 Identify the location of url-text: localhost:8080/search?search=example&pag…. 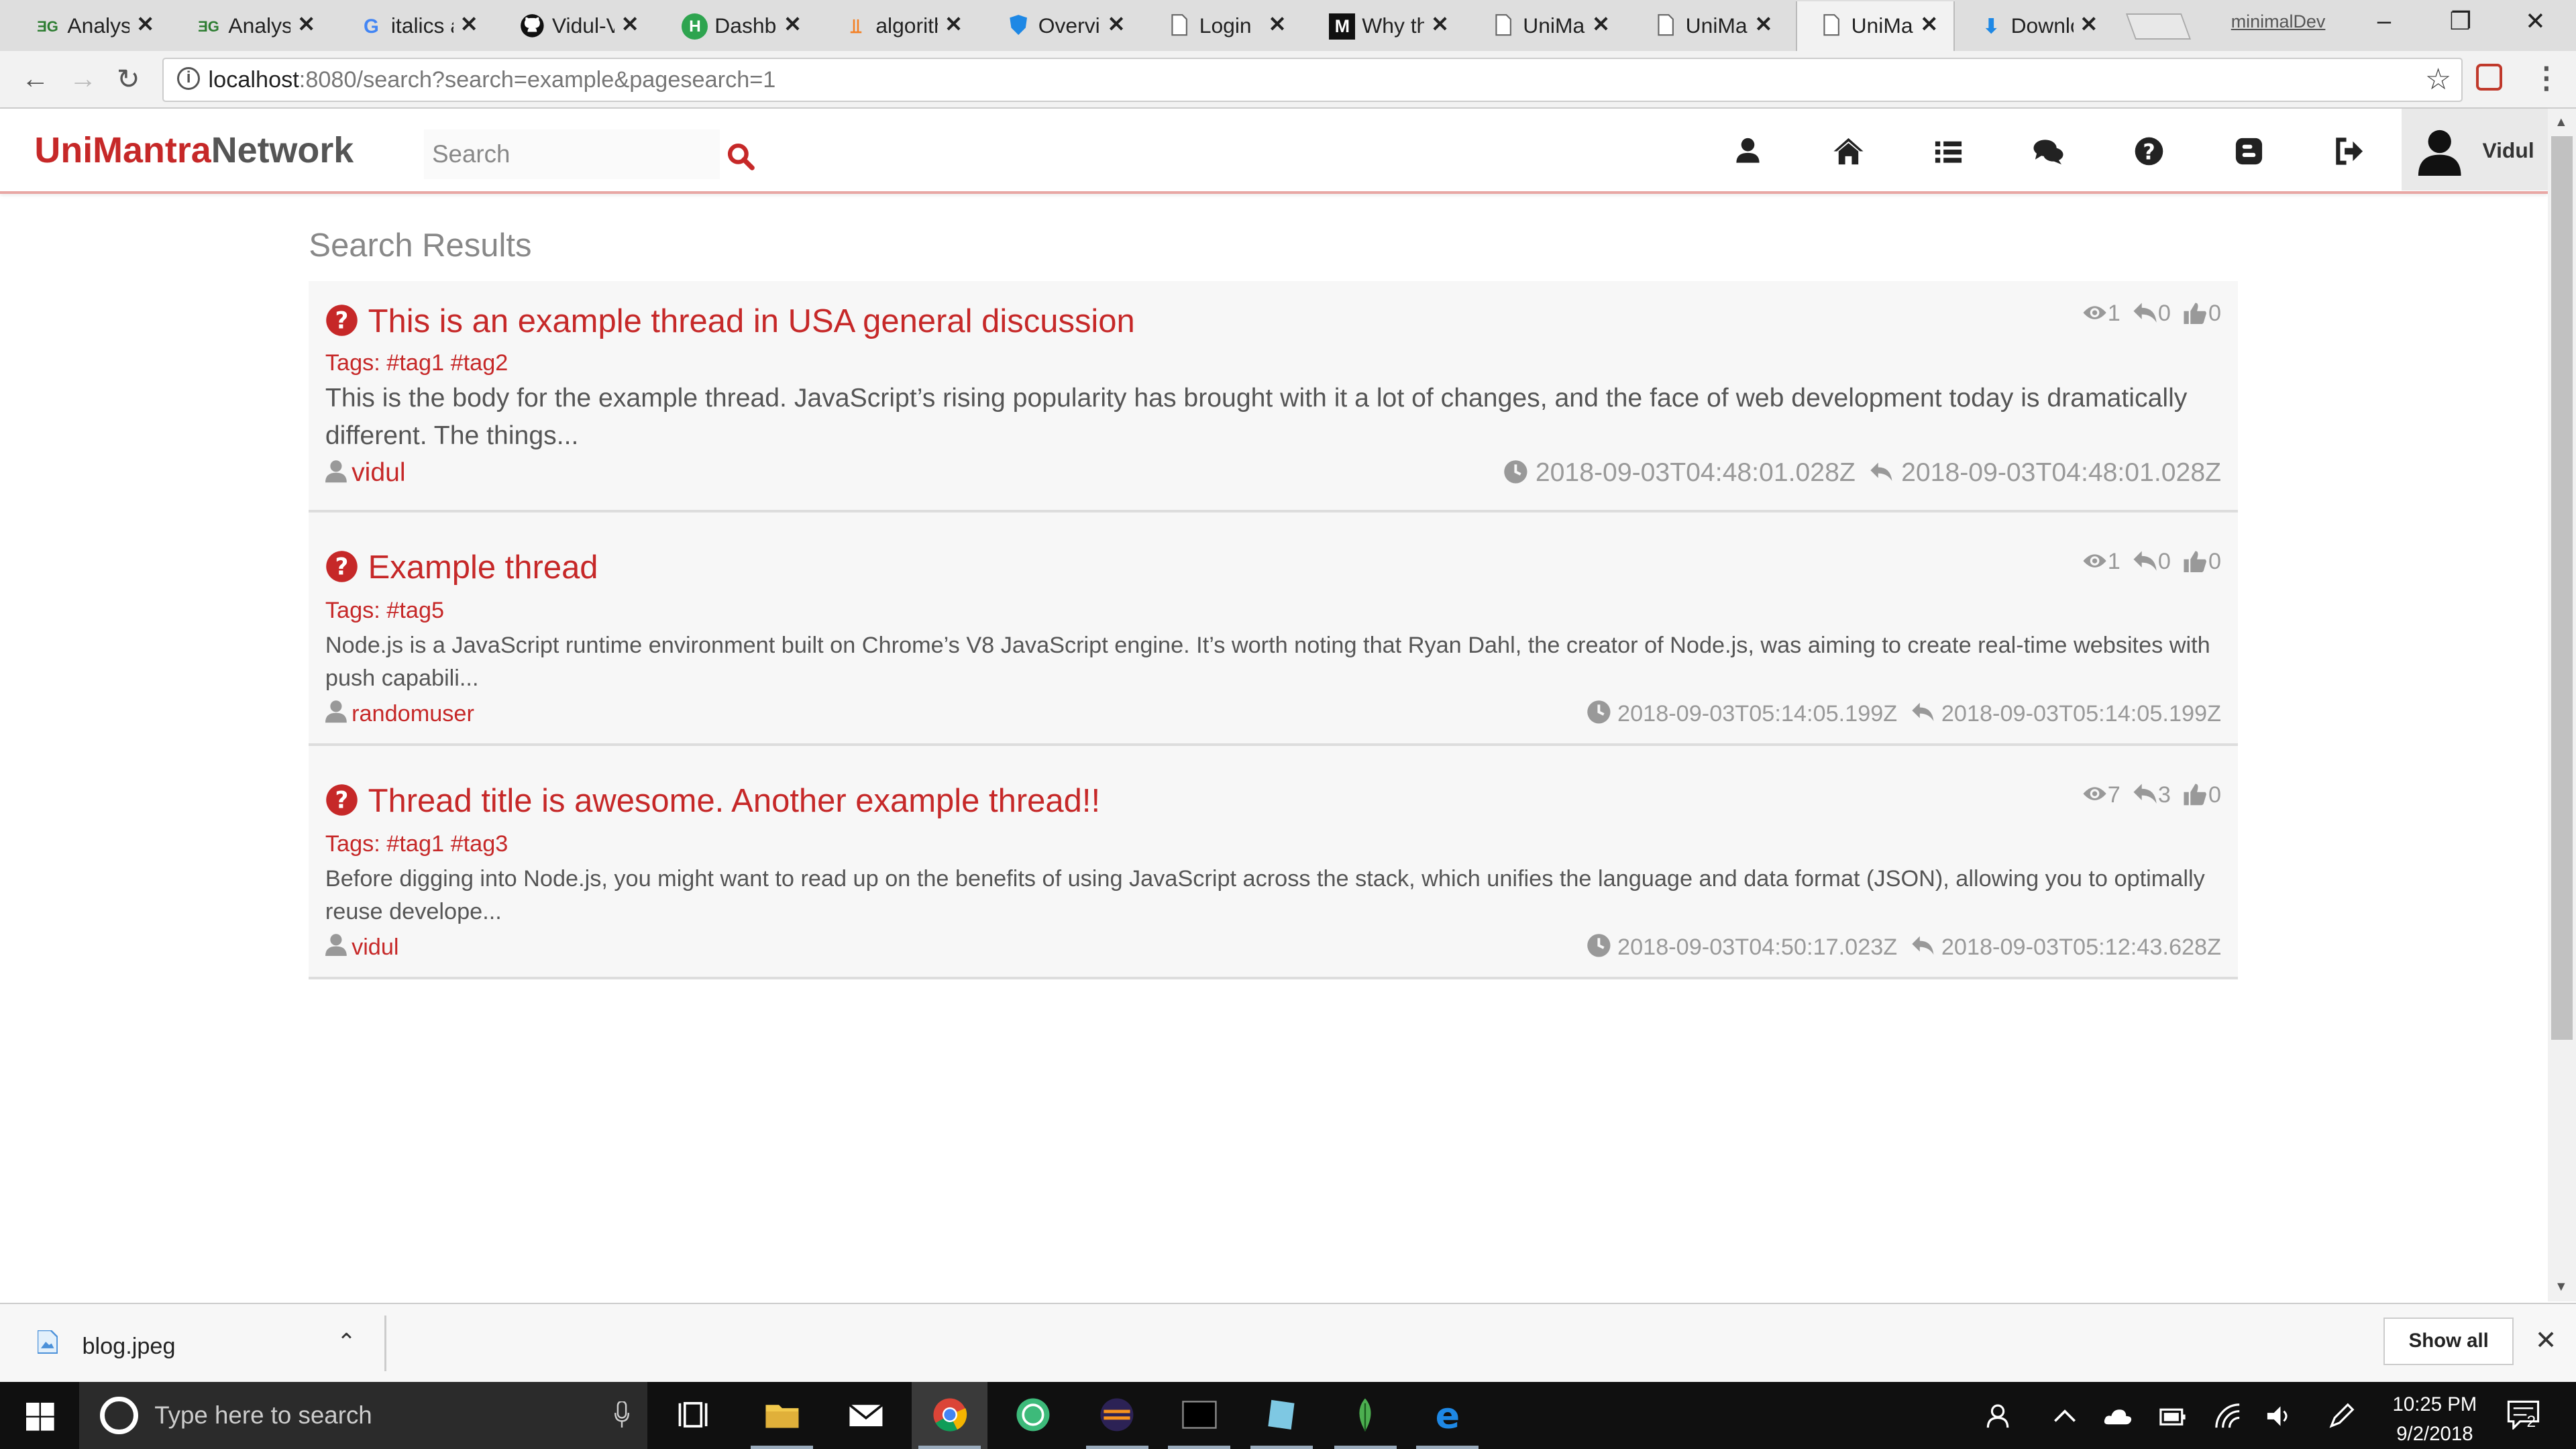
(492, 80).